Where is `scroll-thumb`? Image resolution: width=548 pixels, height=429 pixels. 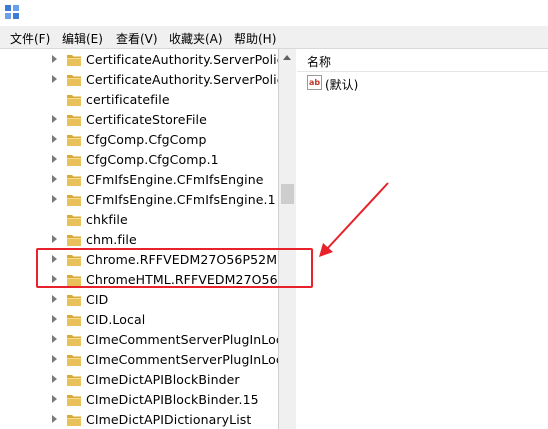
scroll-thumb is located at coordinates (287, 194).